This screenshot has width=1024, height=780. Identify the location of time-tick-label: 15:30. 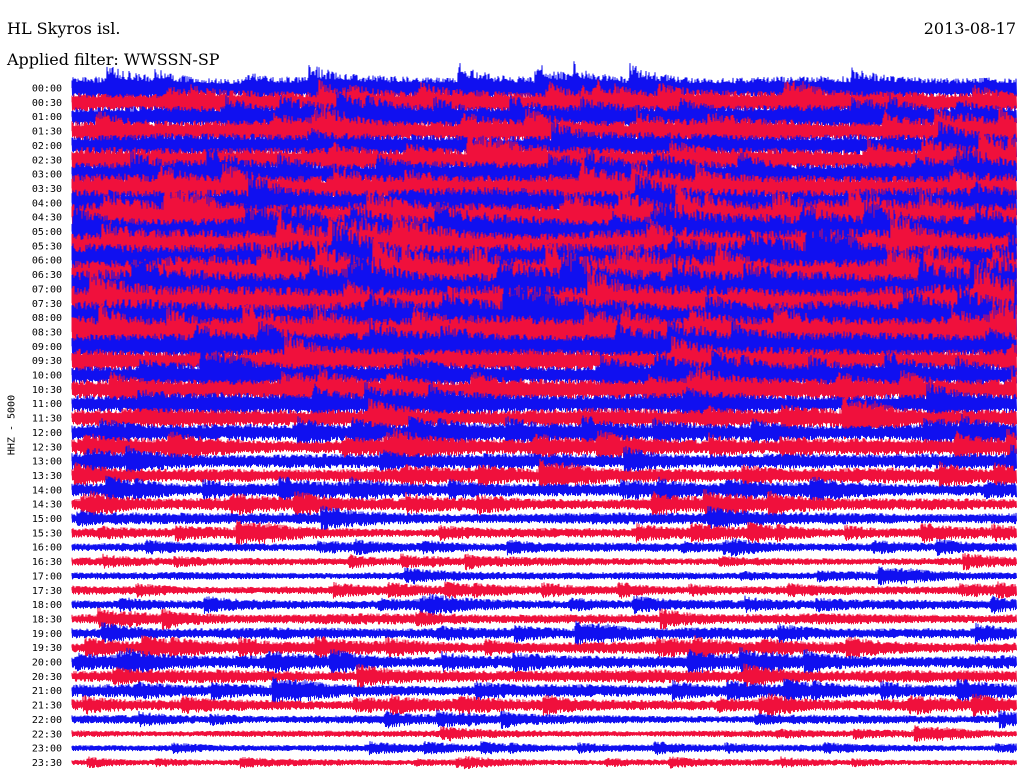
(47, 533).